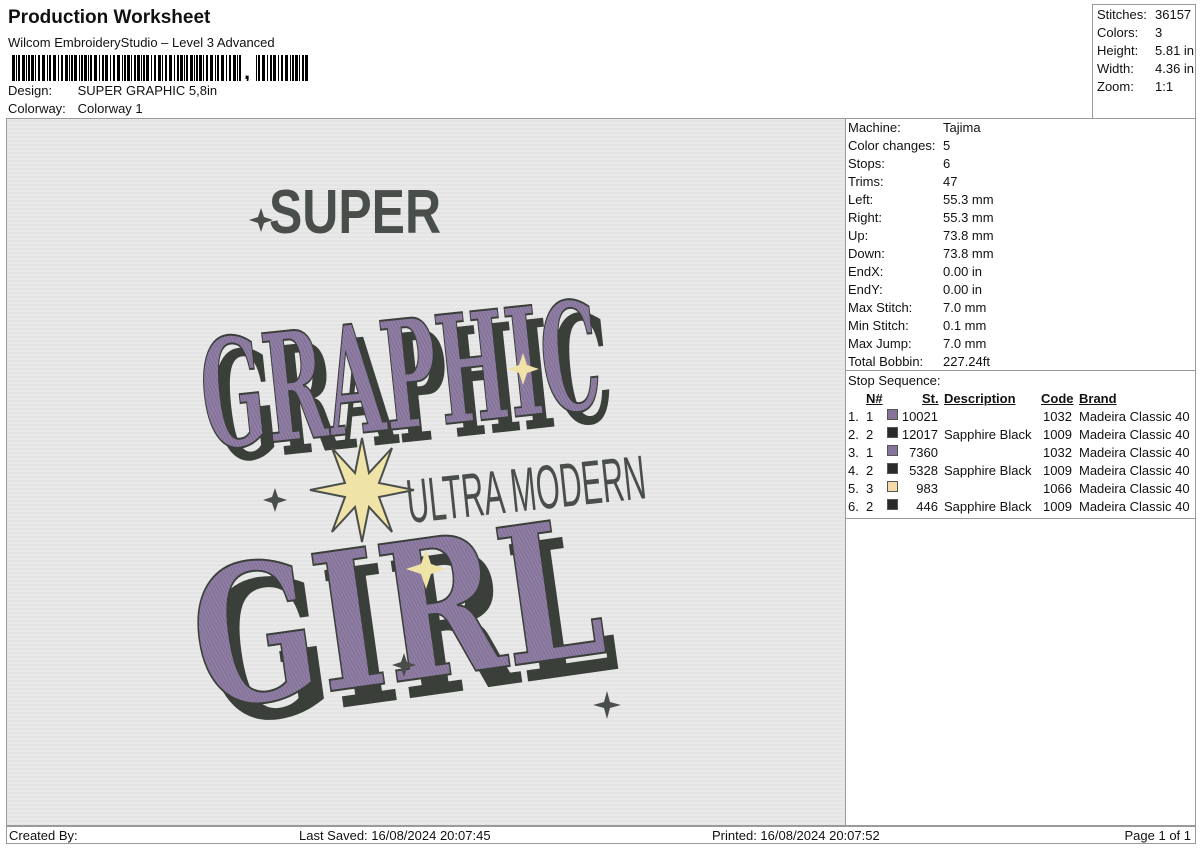 The image size is (1200, 848). I want to click on summary-width: Width: 4.36 in, so click(1146, 68).